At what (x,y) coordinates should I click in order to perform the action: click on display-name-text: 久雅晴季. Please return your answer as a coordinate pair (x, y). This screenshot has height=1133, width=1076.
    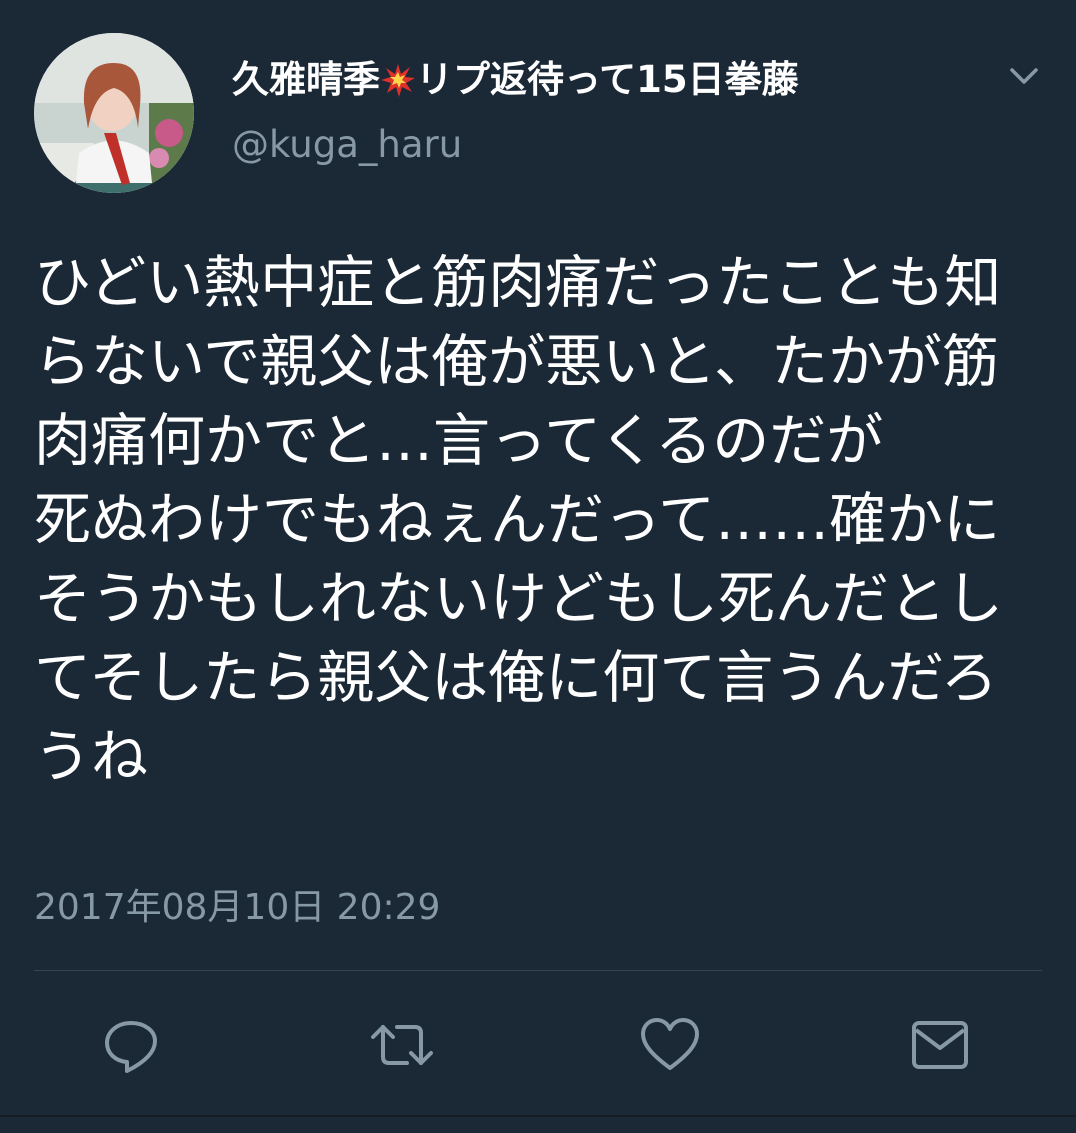
    Looking at the image, I should click on (306, 79).